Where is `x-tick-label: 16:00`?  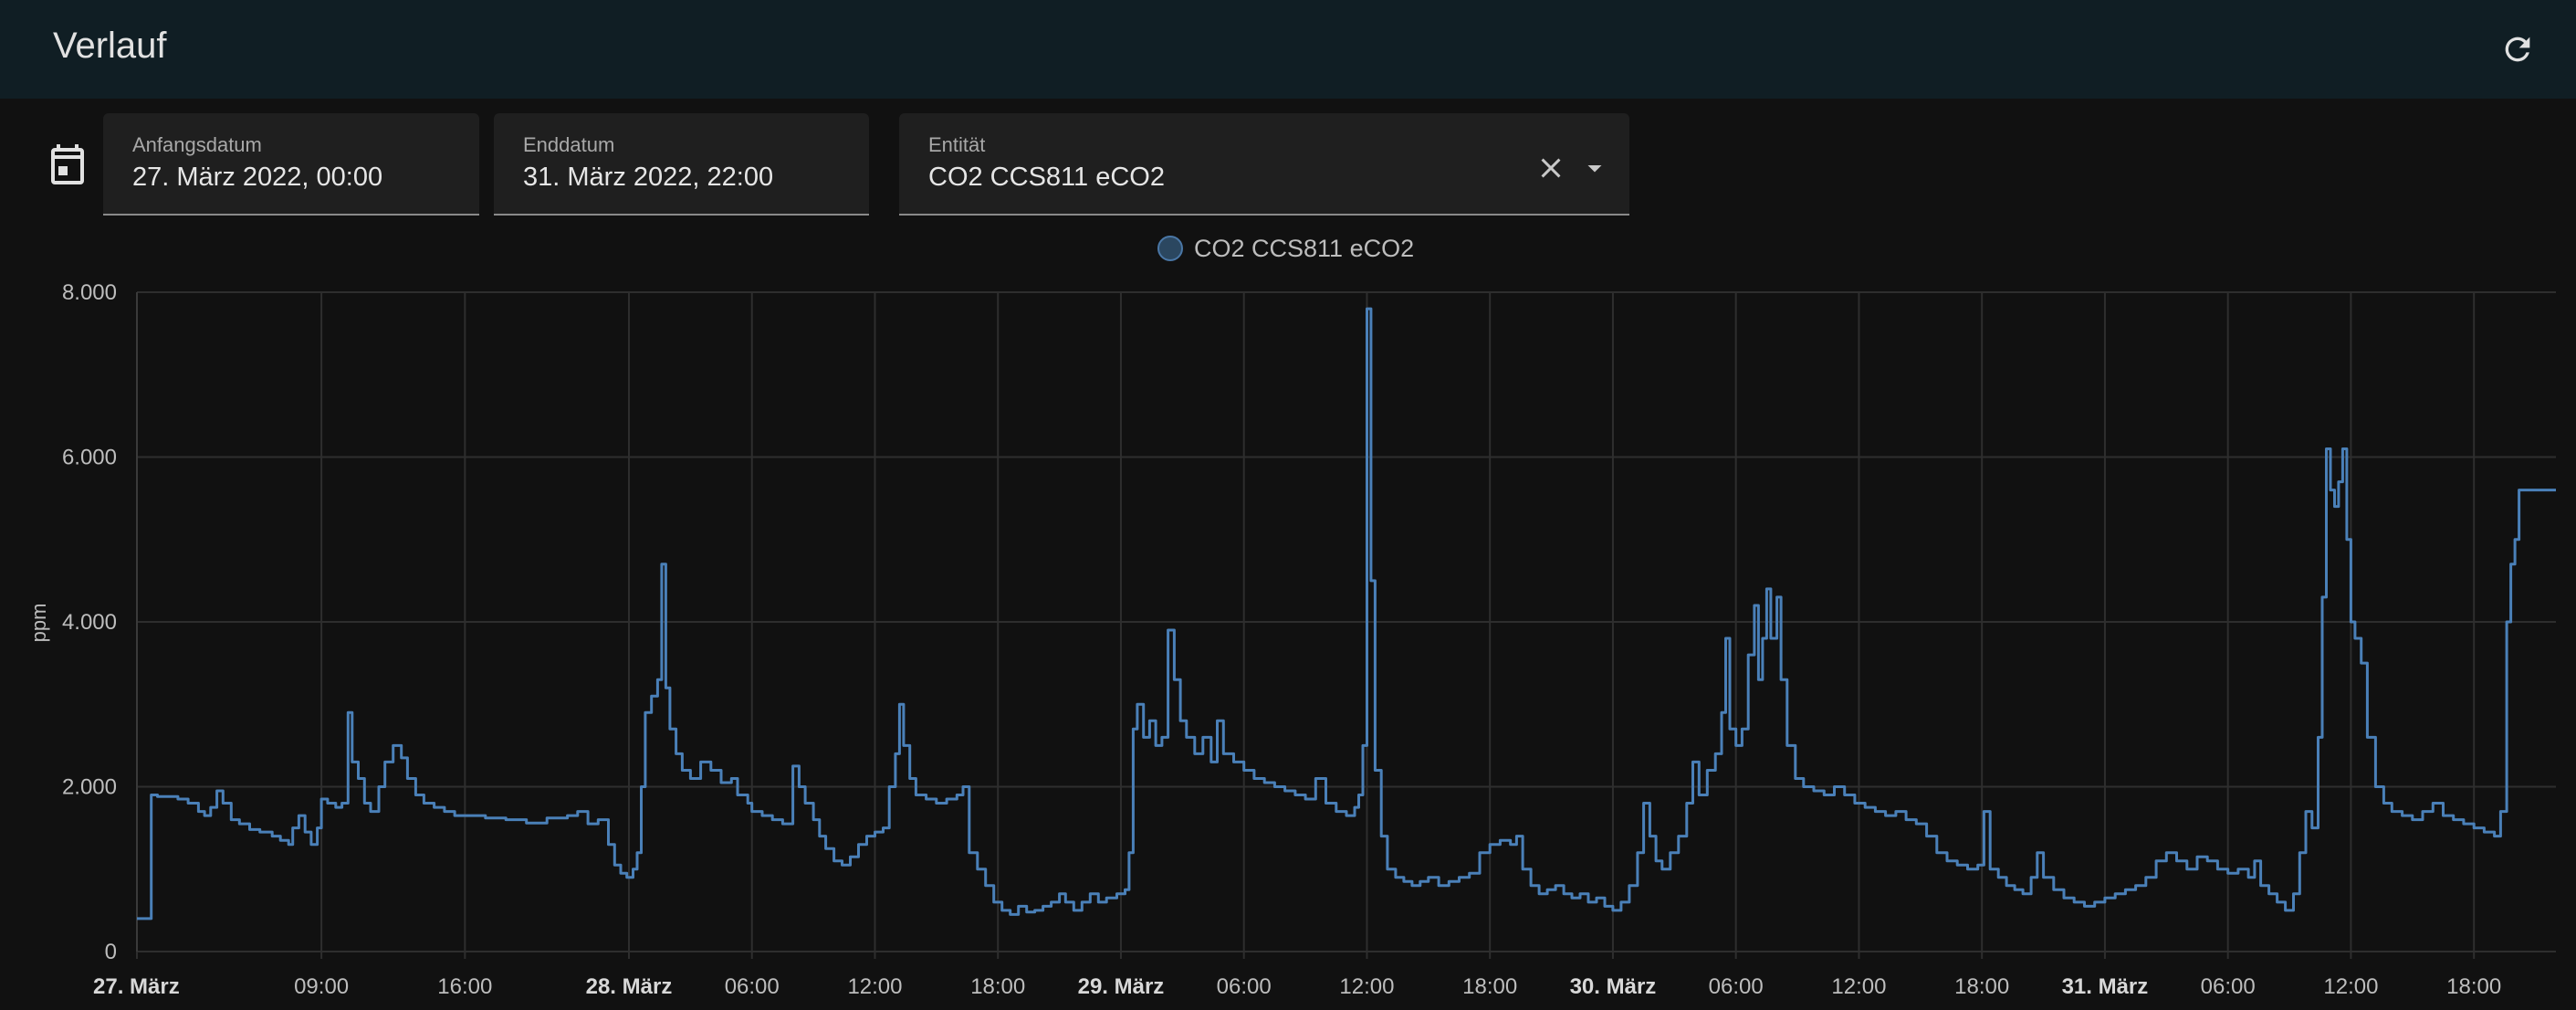
x-tick-label: 16:00 is located at coordinates (464, 987).